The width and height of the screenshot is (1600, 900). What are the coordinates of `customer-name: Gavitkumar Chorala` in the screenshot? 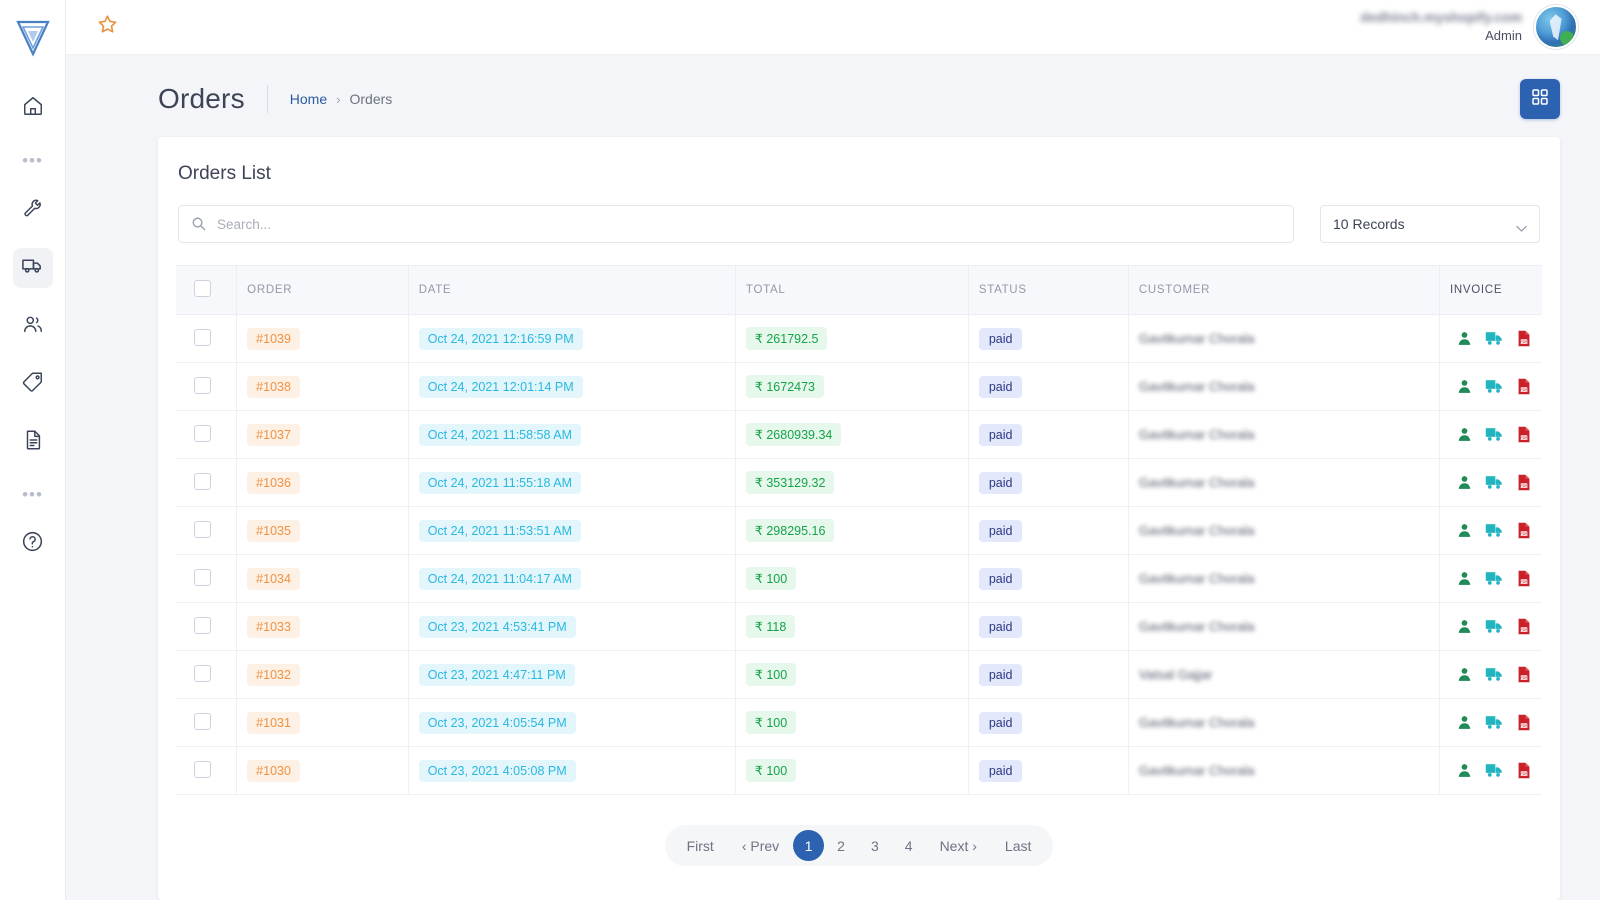 It's located at (1196, 338).